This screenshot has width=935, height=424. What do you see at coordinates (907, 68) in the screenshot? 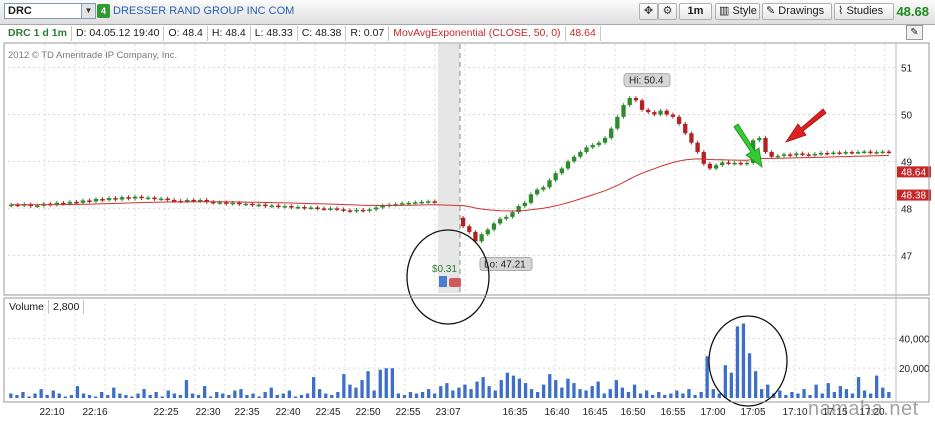
I see `price-tick-label: 51` at bounding box center [907, 68].